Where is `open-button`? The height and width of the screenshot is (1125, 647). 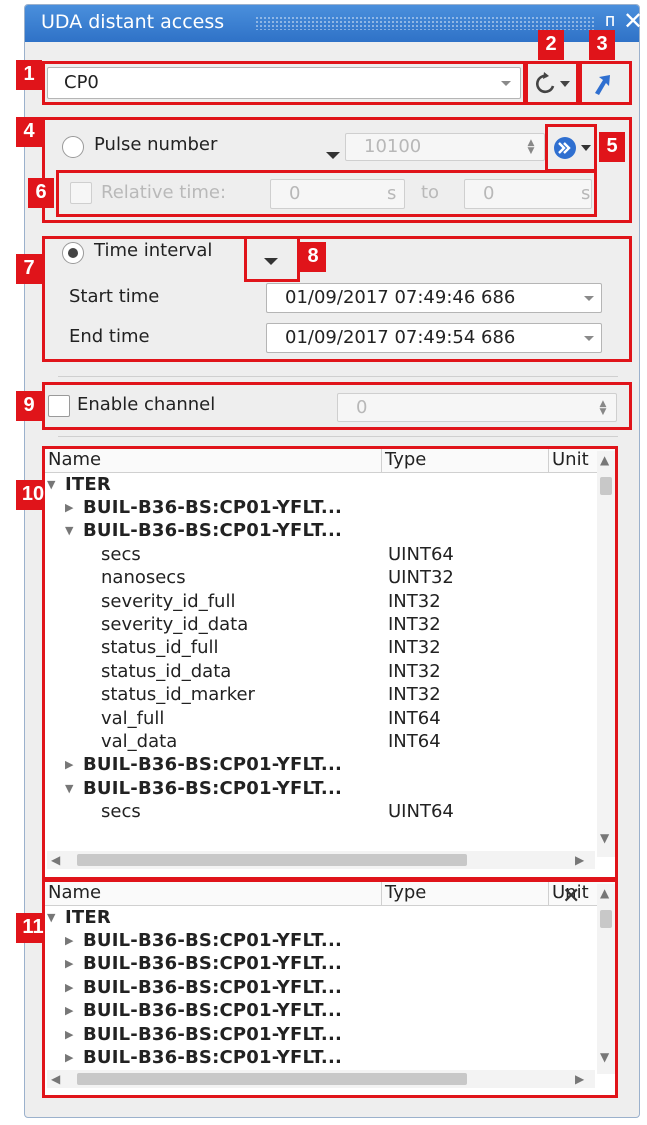
open-button is located at coordinates (604, 83).